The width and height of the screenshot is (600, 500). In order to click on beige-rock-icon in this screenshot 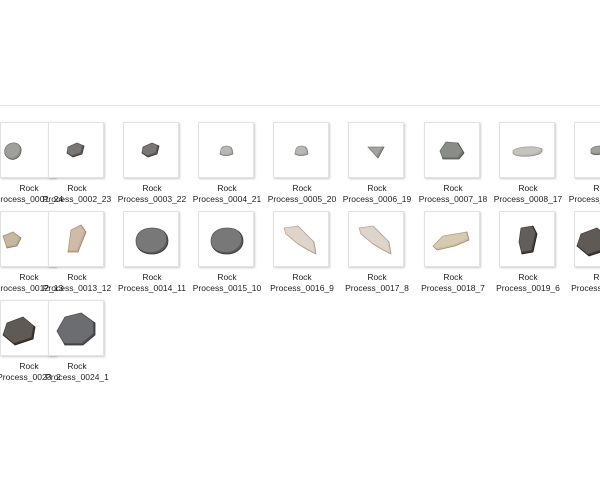, I will do `click(76, 238)`.